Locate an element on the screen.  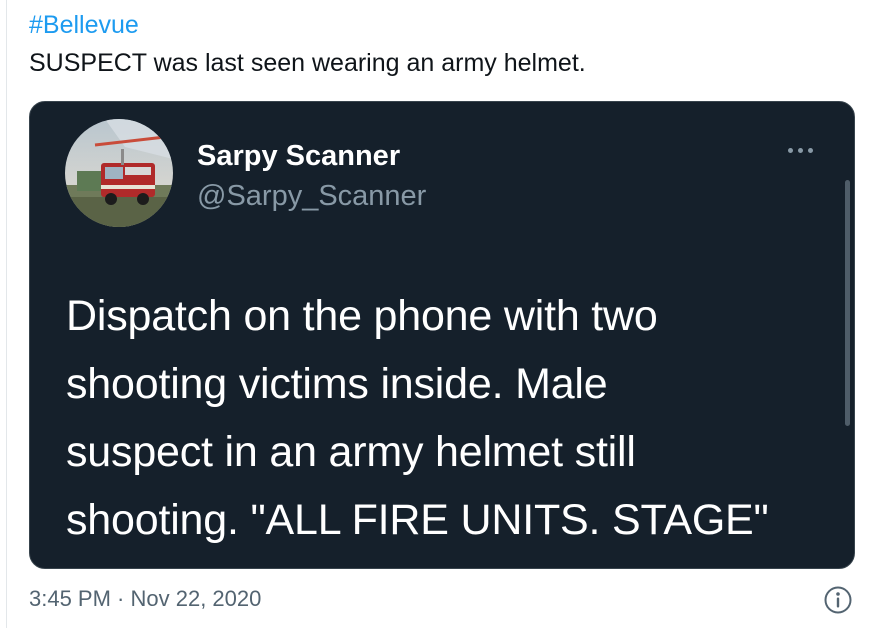
info-icon is located at coordinates (838, 600).